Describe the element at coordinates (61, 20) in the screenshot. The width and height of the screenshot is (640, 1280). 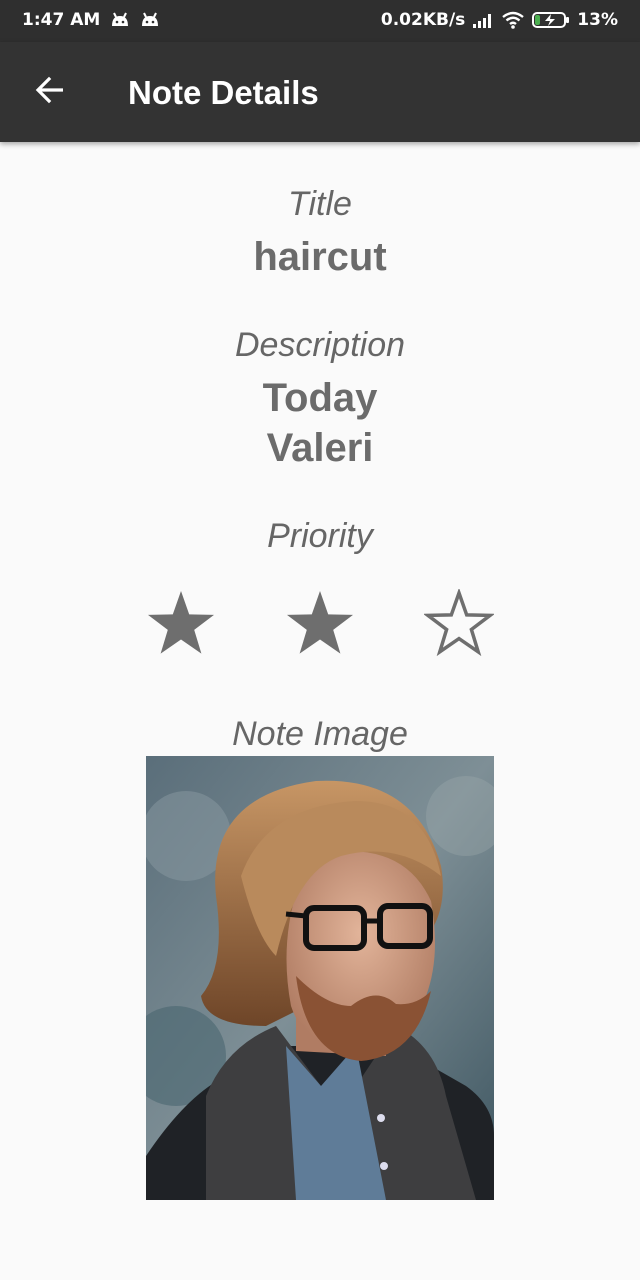
I see `status-time: 1:47 AM` at that location.